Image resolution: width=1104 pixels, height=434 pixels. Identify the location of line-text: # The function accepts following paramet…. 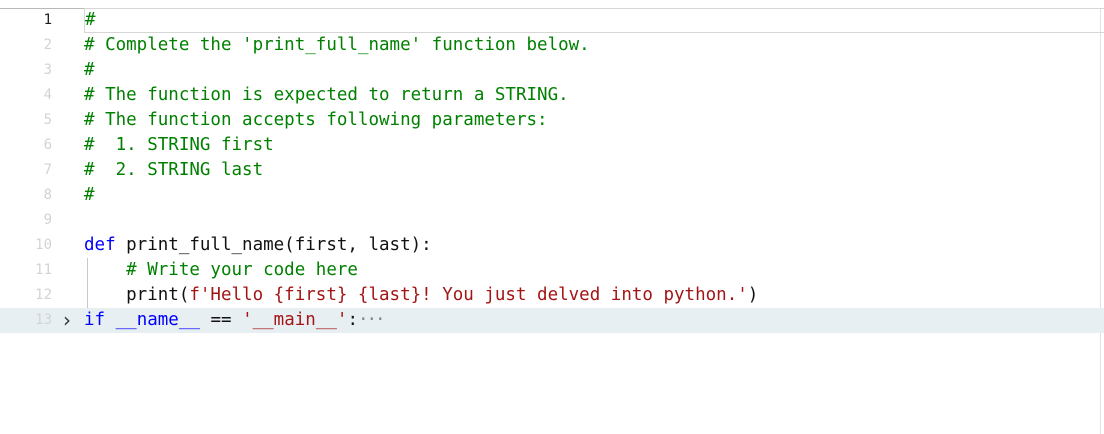
(594, 120).